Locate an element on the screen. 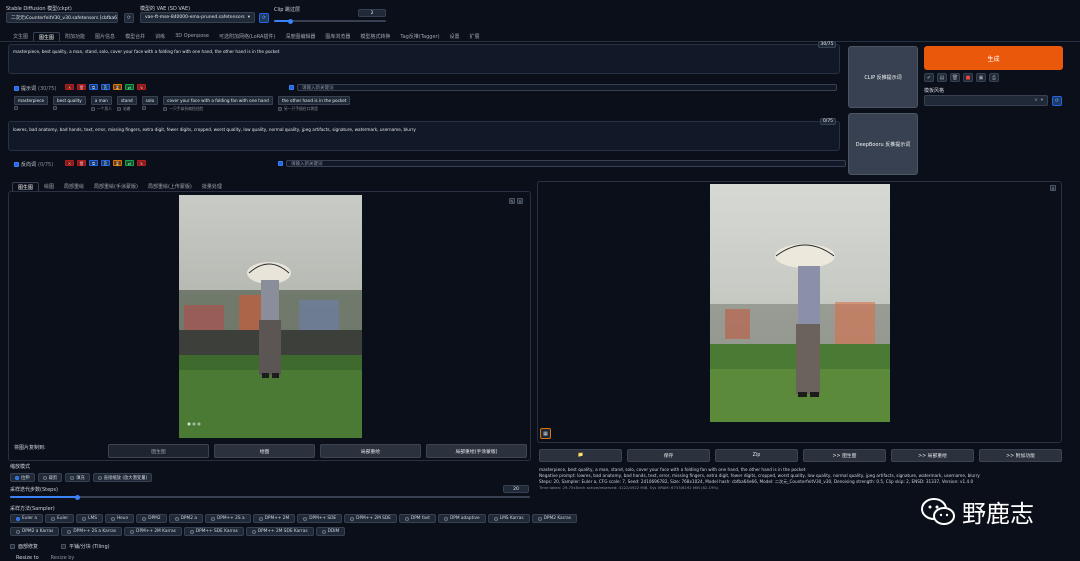  sampler-option: DPM++ 2M is located at coordinates (274, 518).